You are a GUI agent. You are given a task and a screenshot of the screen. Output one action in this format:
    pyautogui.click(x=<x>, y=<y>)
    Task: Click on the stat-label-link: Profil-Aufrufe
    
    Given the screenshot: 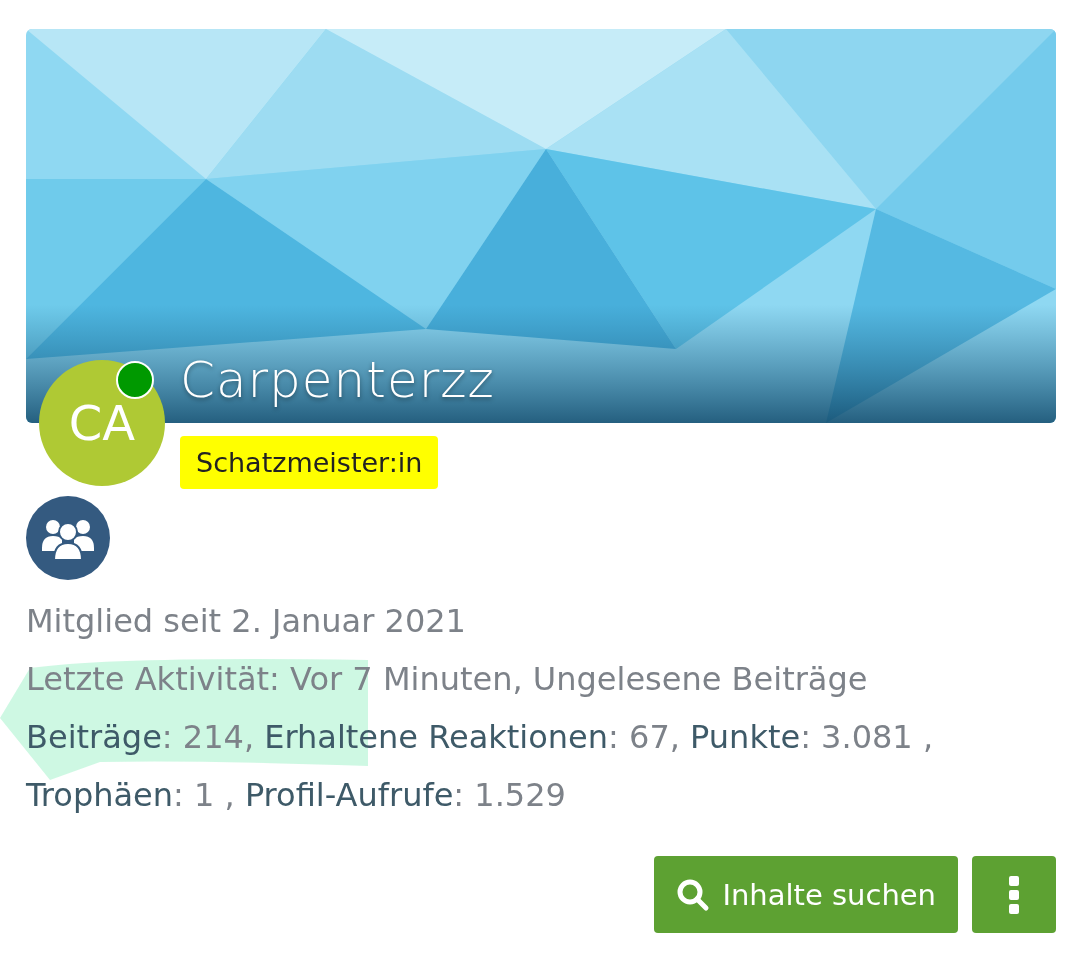 What is the action you would take?
    pyautogui.click(x=349, y=795)
    